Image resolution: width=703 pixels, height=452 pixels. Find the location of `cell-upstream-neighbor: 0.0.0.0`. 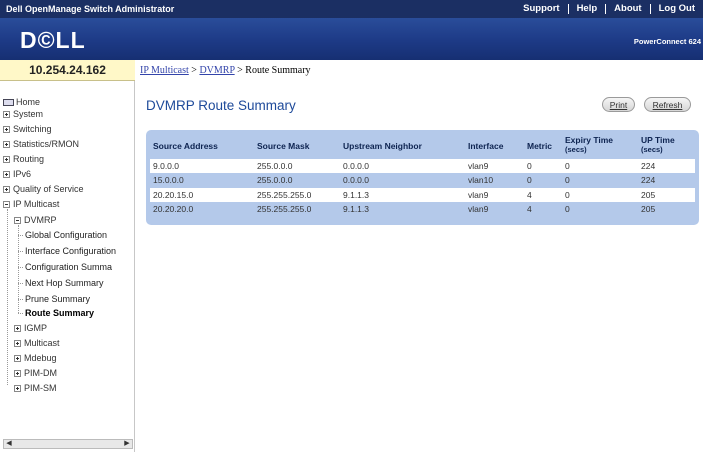

cell-upstream-neighbor: 0.0.0.0 is located at coordinates (356, 180).